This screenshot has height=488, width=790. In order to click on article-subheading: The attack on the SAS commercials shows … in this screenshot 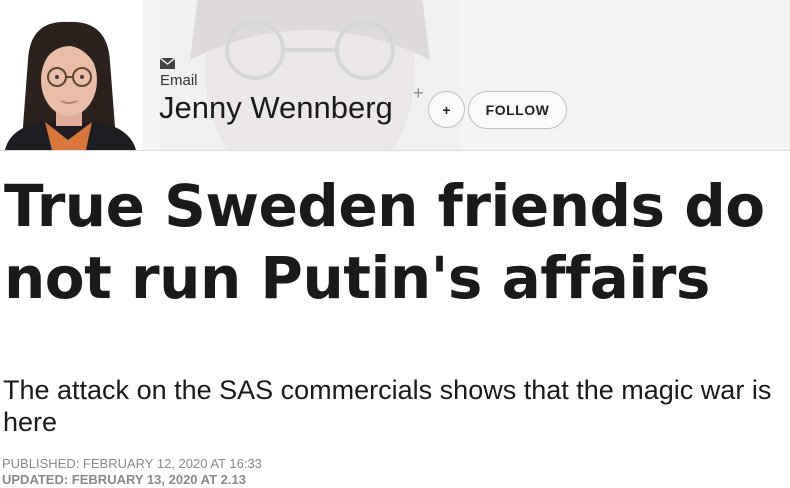, I will do `click(387, 406)`.